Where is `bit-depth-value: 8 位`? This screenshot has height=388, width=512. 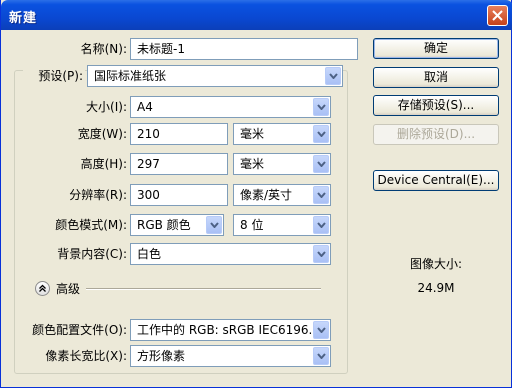 bit-depth-value: 8 位 is located at coordinates (252, 225).